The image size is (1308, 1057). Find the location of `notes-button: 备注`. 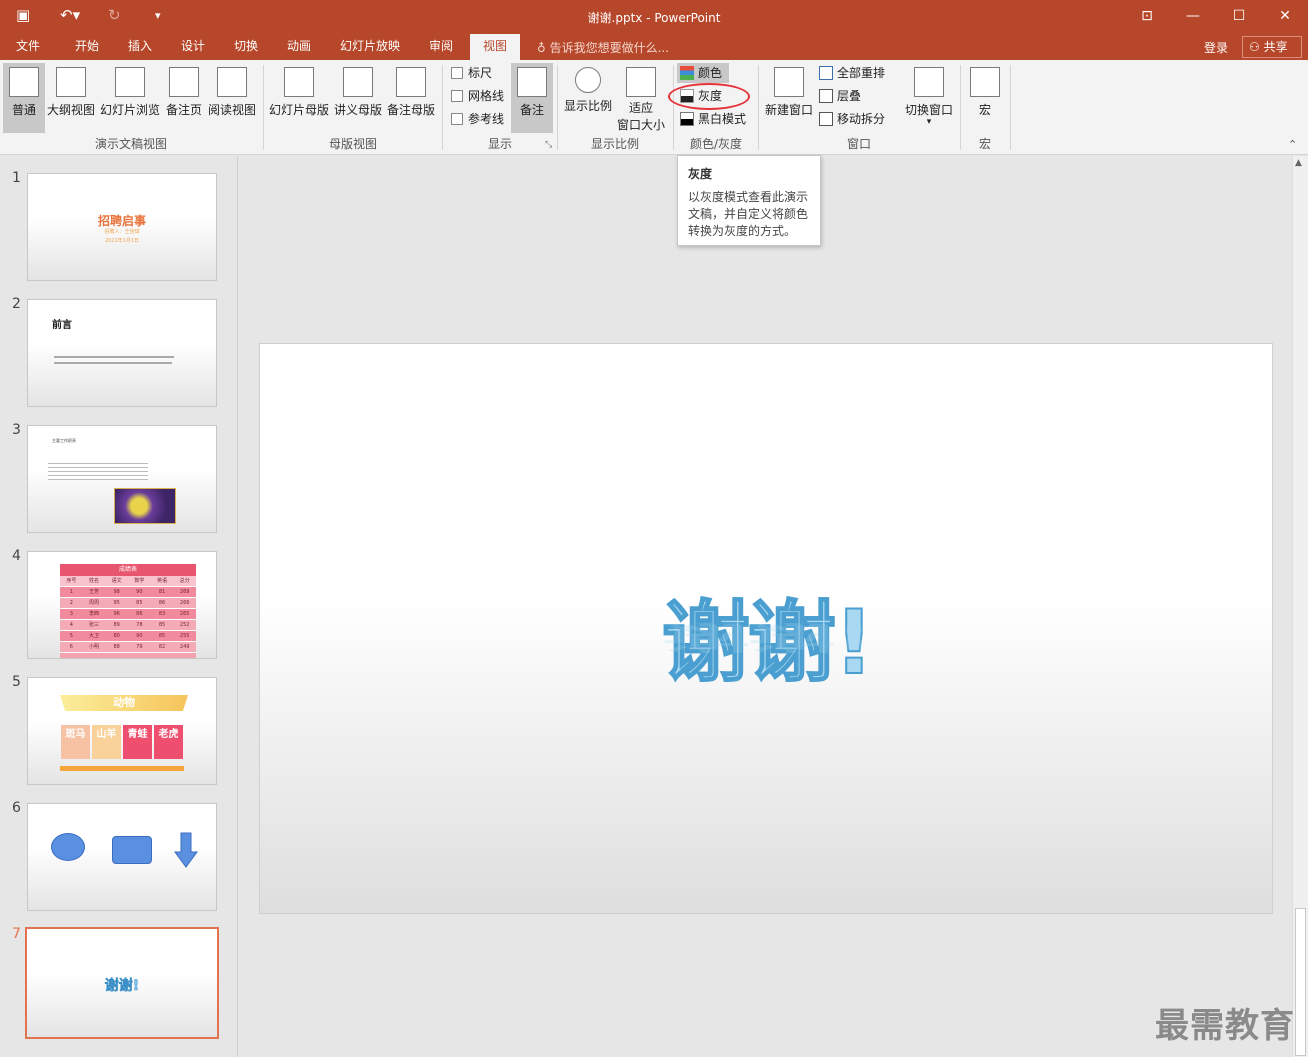

notes-button: 备注 is located at coordinates (532, 98).